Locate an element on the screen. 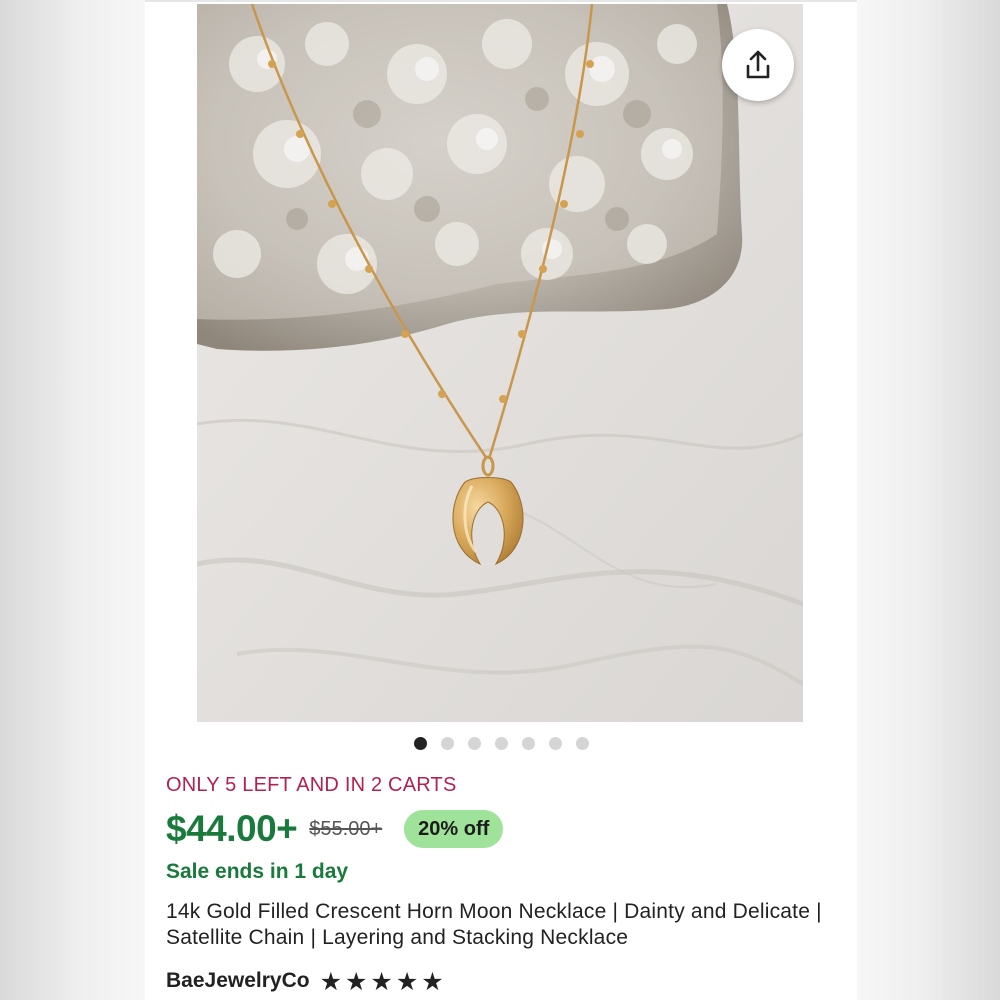 The height and width of the screenshot is (1000, 1000). shop-row: BaeJewelryCo ★ ★ ★ ★ ★ is located at coordinates (305, 981).